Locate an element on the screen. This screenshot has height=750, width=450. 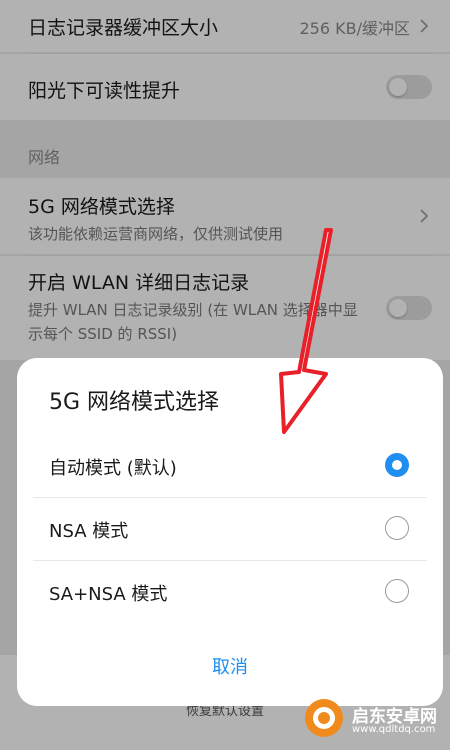
watermark-logo: 启东安卓网 www.qdltdq.com is located at coordinates (372, 719).